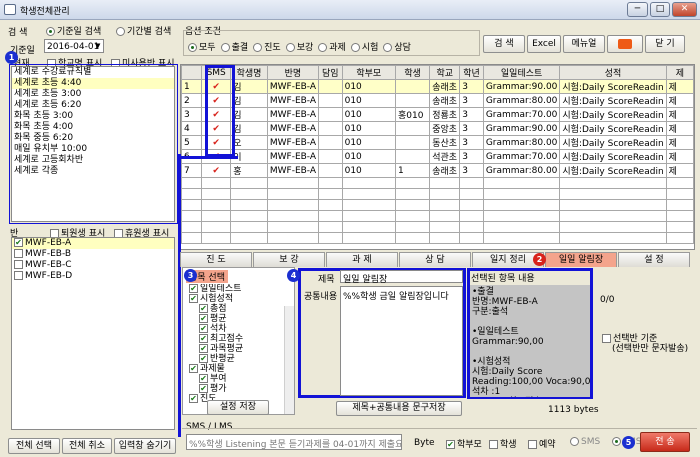 The image size is (700, 457). What do you see at coordinates (486, 392) in the screenshot?
I see `preview-line: 석차 :1` at bounding box center [486, 392].